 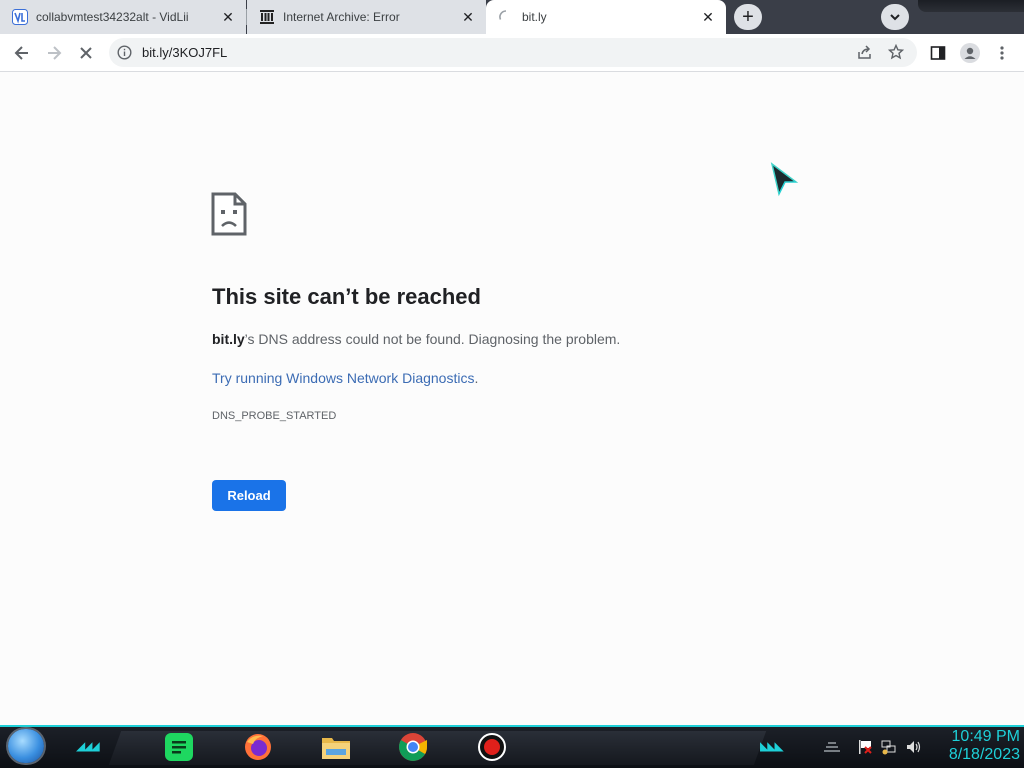 I want to click on info-icon, so click(x=124, y=55).